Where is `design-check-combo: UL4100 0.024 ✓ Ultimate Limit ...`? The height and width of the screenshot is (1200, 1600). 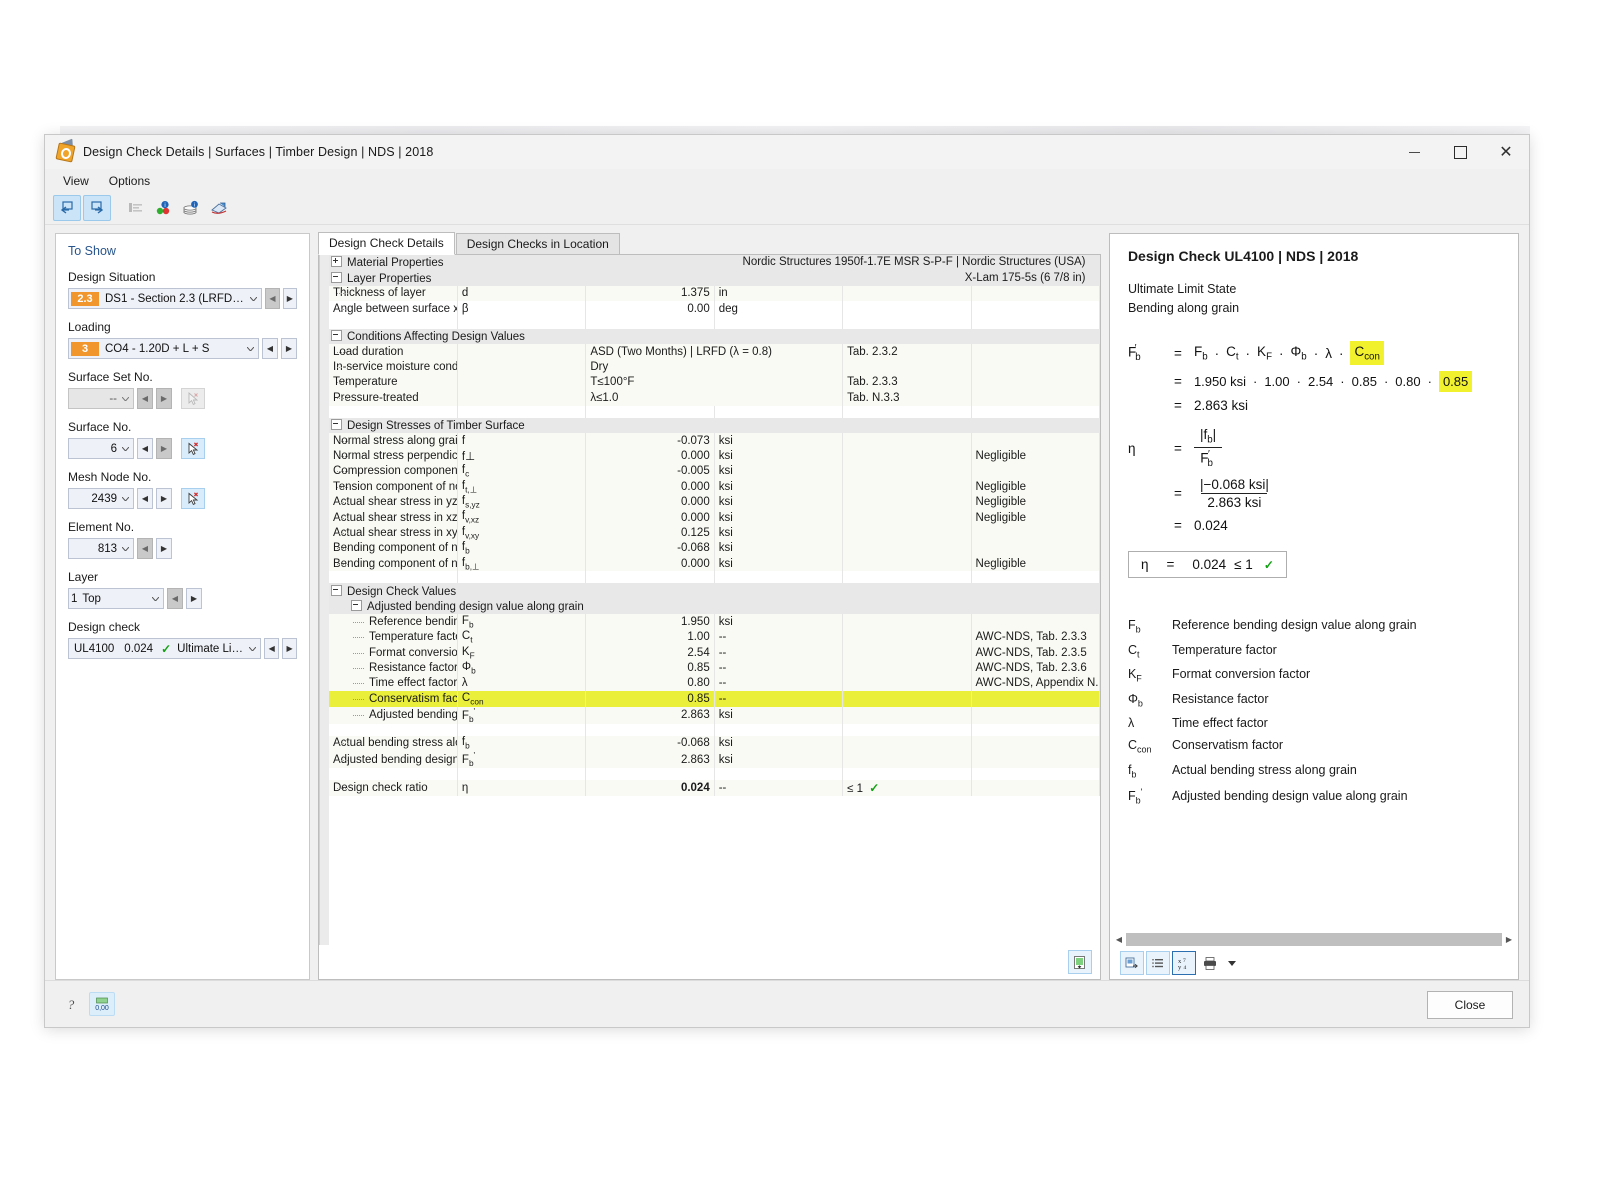
design-check-combo: UL4100 0.024 ✓ Ultimate Limit ... is located at coordinates (165, 648).